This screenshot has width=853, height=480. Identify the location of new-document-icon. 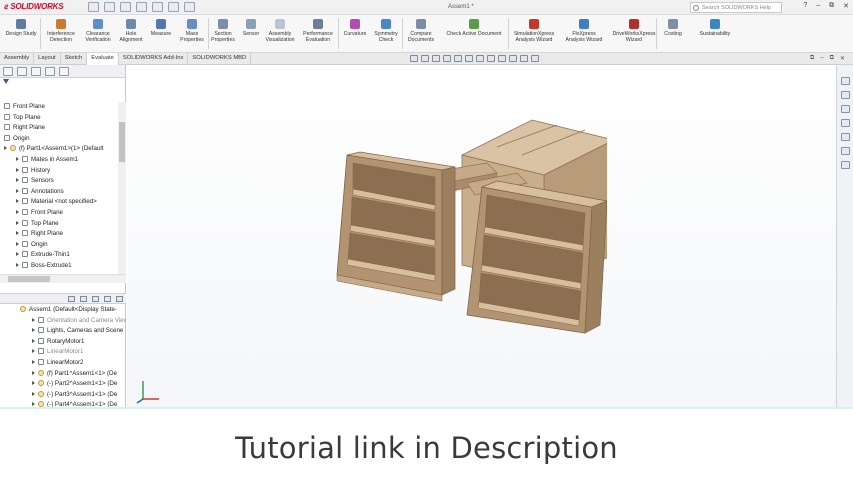
(93, 7).